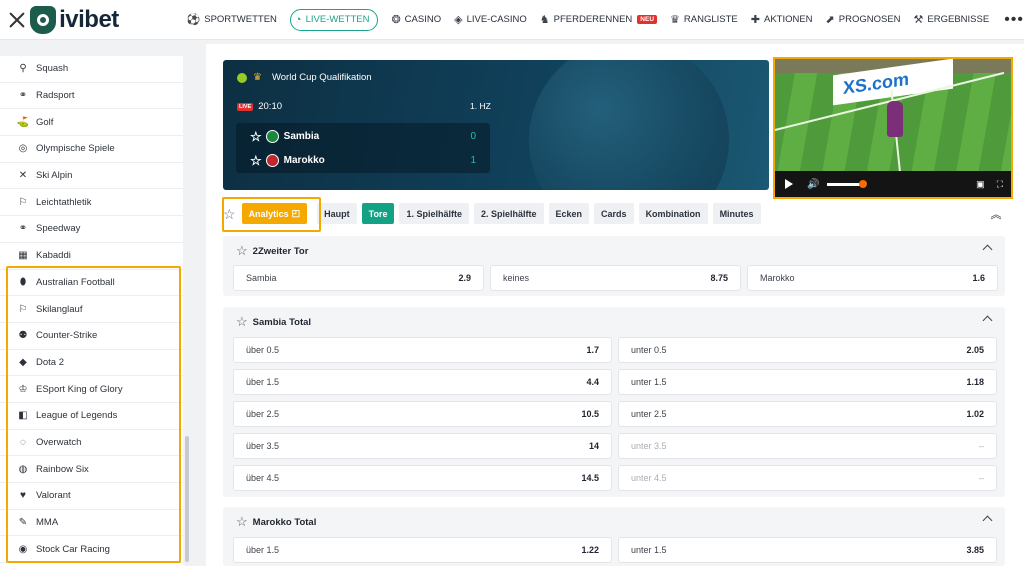  I want to click on odds-button: unter 1.5 1.18, so click(807, 382).